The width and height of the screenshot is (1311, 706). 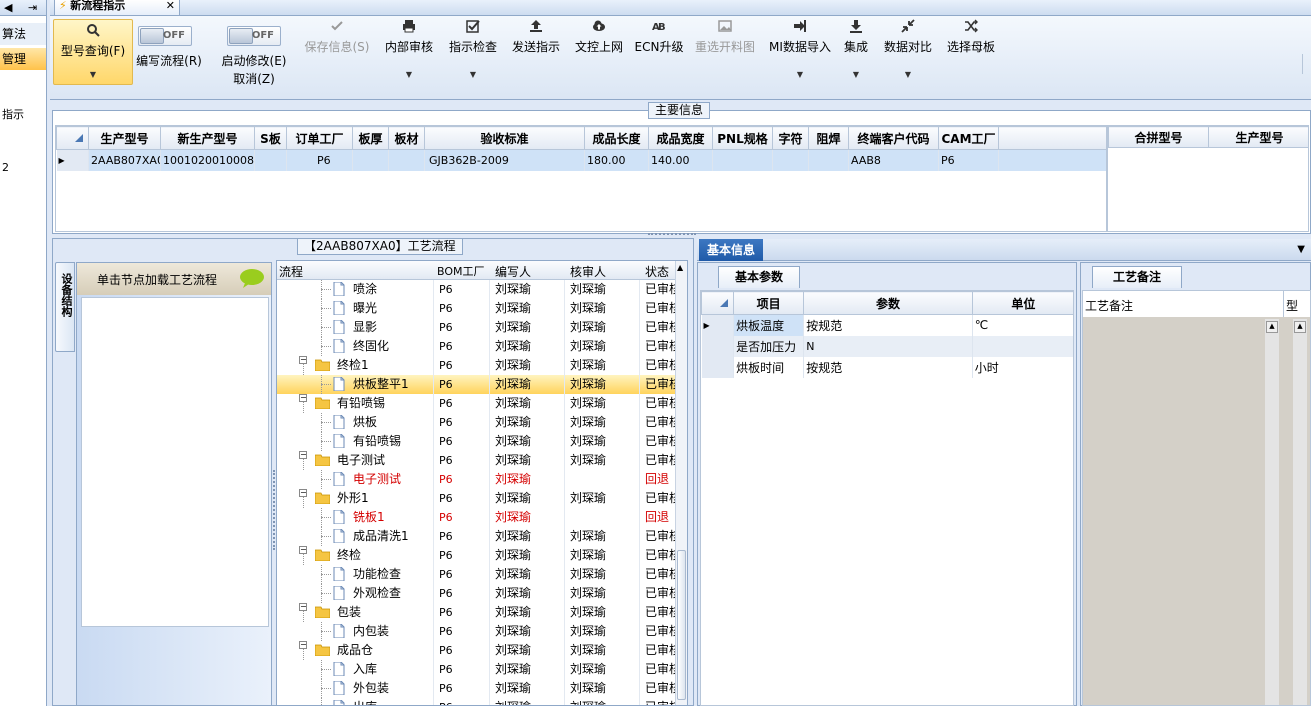 I want to click on integrate-button: 集成 ▼, so click(x=856, y=56).